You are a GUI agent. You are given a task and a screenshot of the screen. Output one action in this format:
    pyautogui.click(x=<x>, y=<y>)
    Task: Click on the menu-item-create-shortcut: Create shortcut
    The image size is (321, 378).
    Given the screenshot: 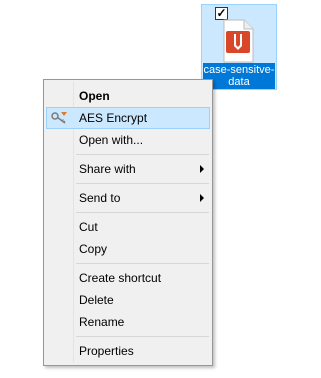 What is the action you would take?
    pyautogui.click(x=128, y=278)
    